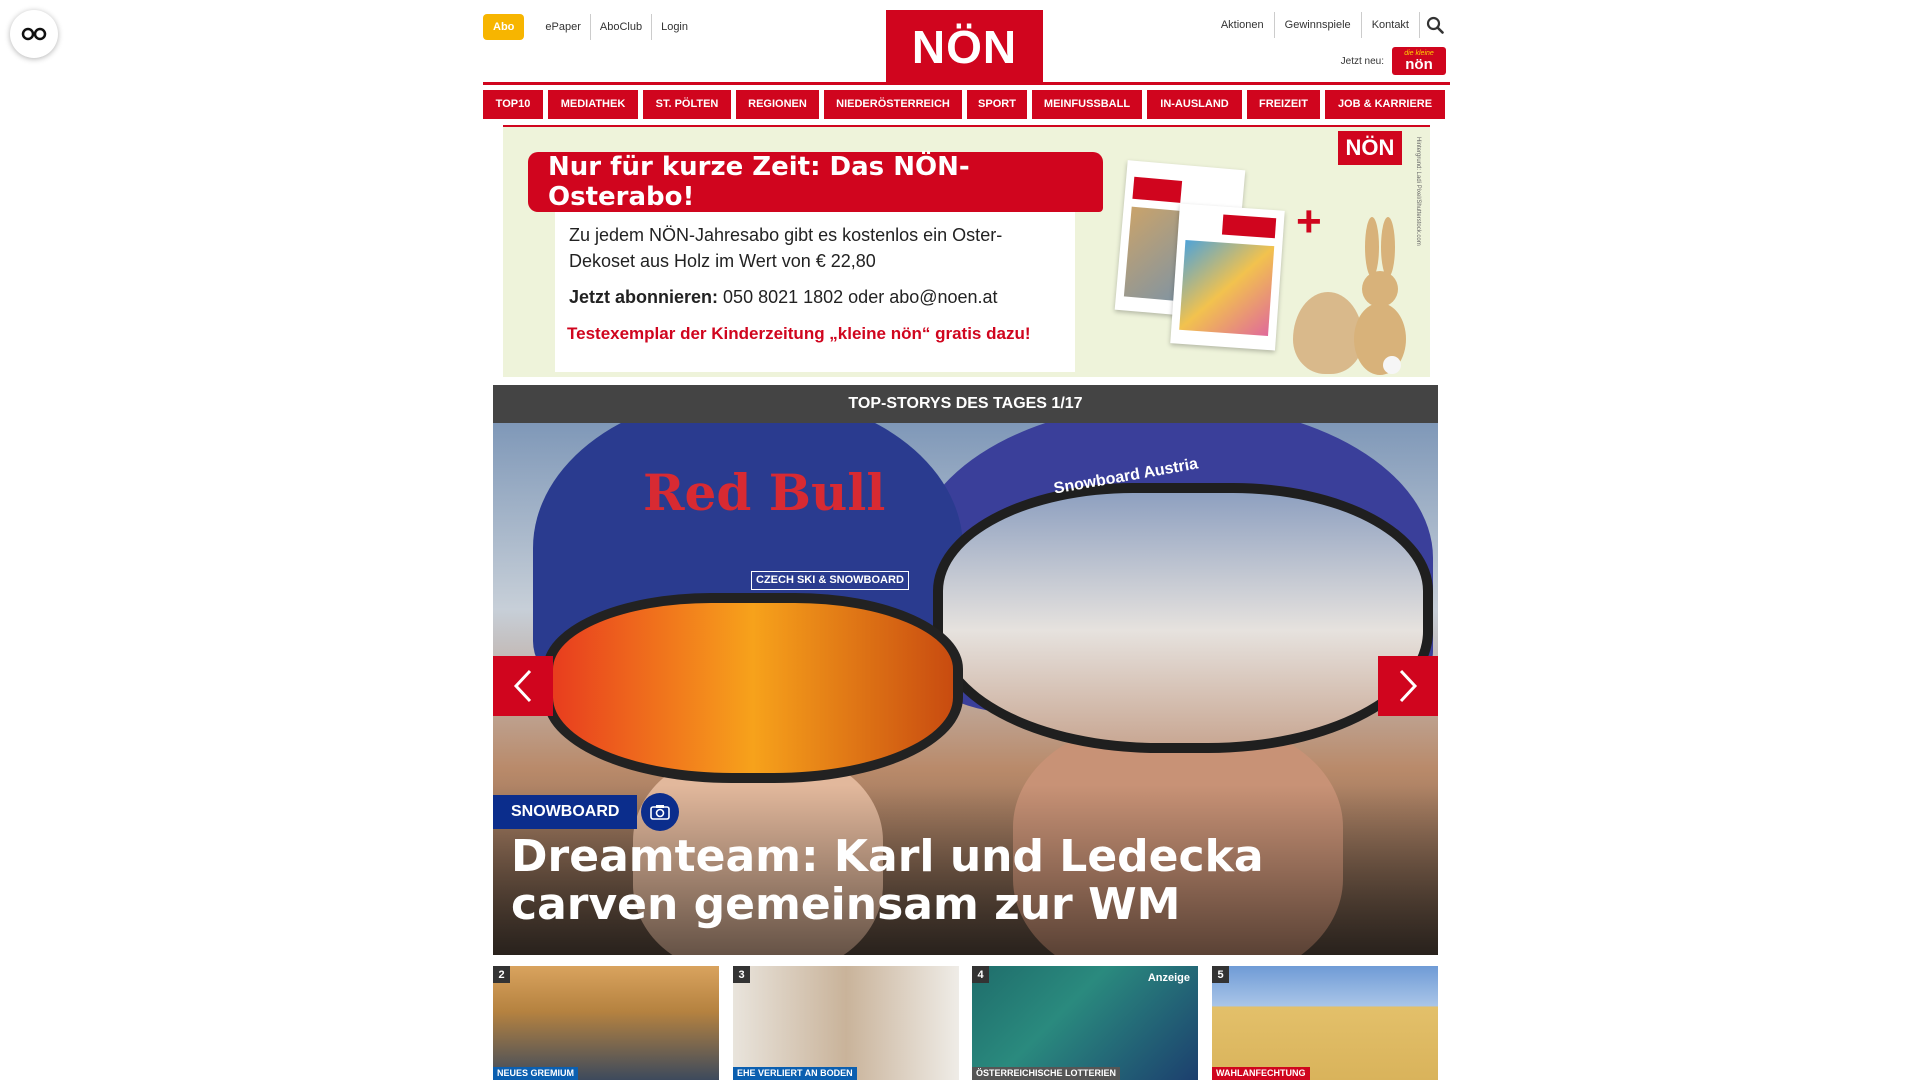  Describe the element at coordinates (1370, 148) in the screenshot. I see `banner-noen-logo: NÖN` at that location.